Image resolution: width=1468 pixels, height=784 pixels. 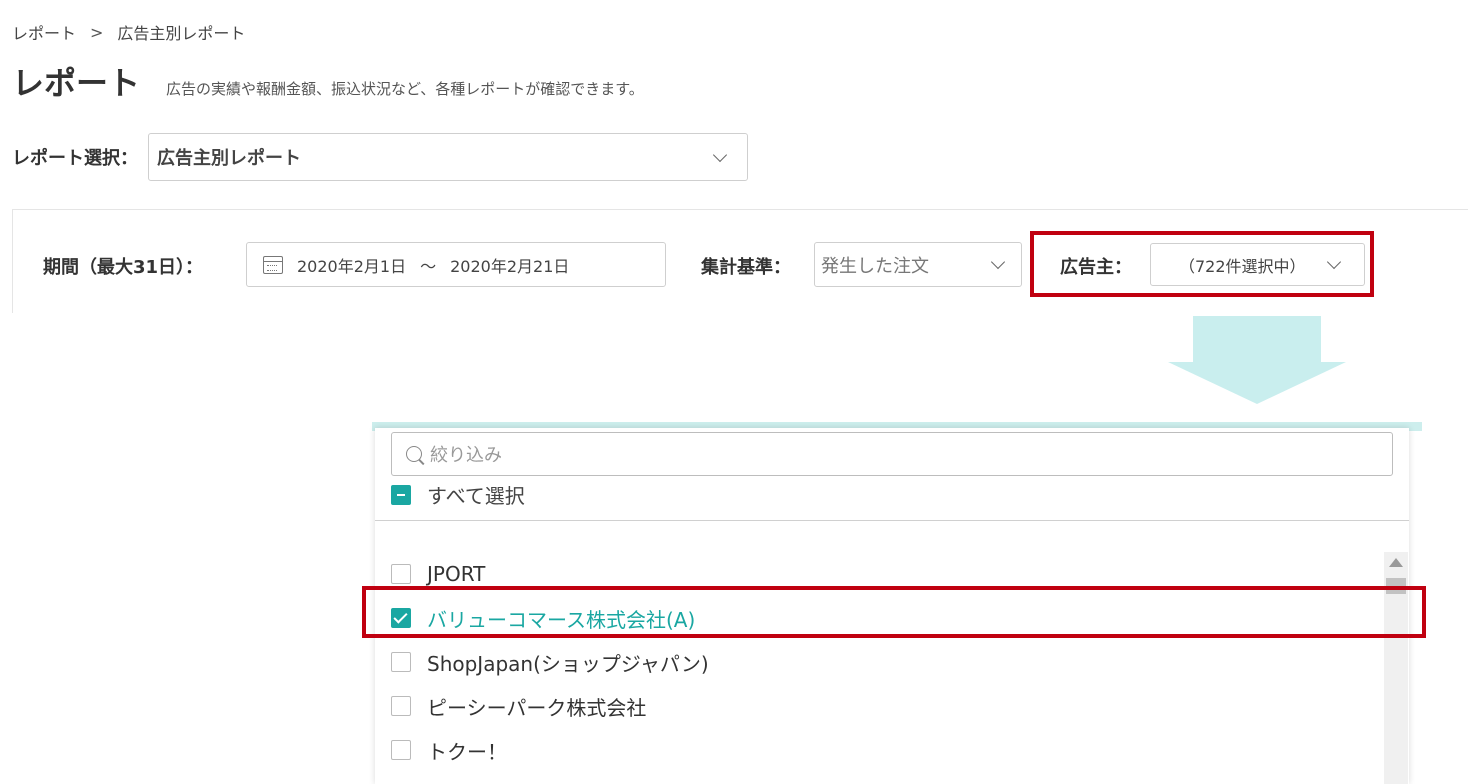 I want to click on report-select-dropdown: 広告主別レポート, so click(x=448, y=157).